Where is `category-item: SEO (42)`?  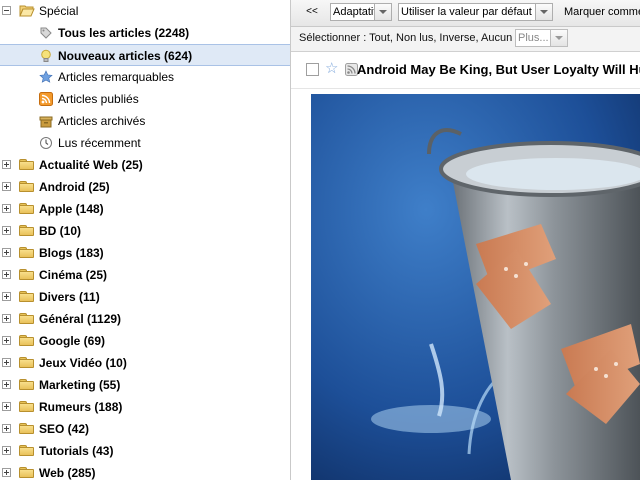 category-item: SEO (42) is located at coordinates (145, 429).